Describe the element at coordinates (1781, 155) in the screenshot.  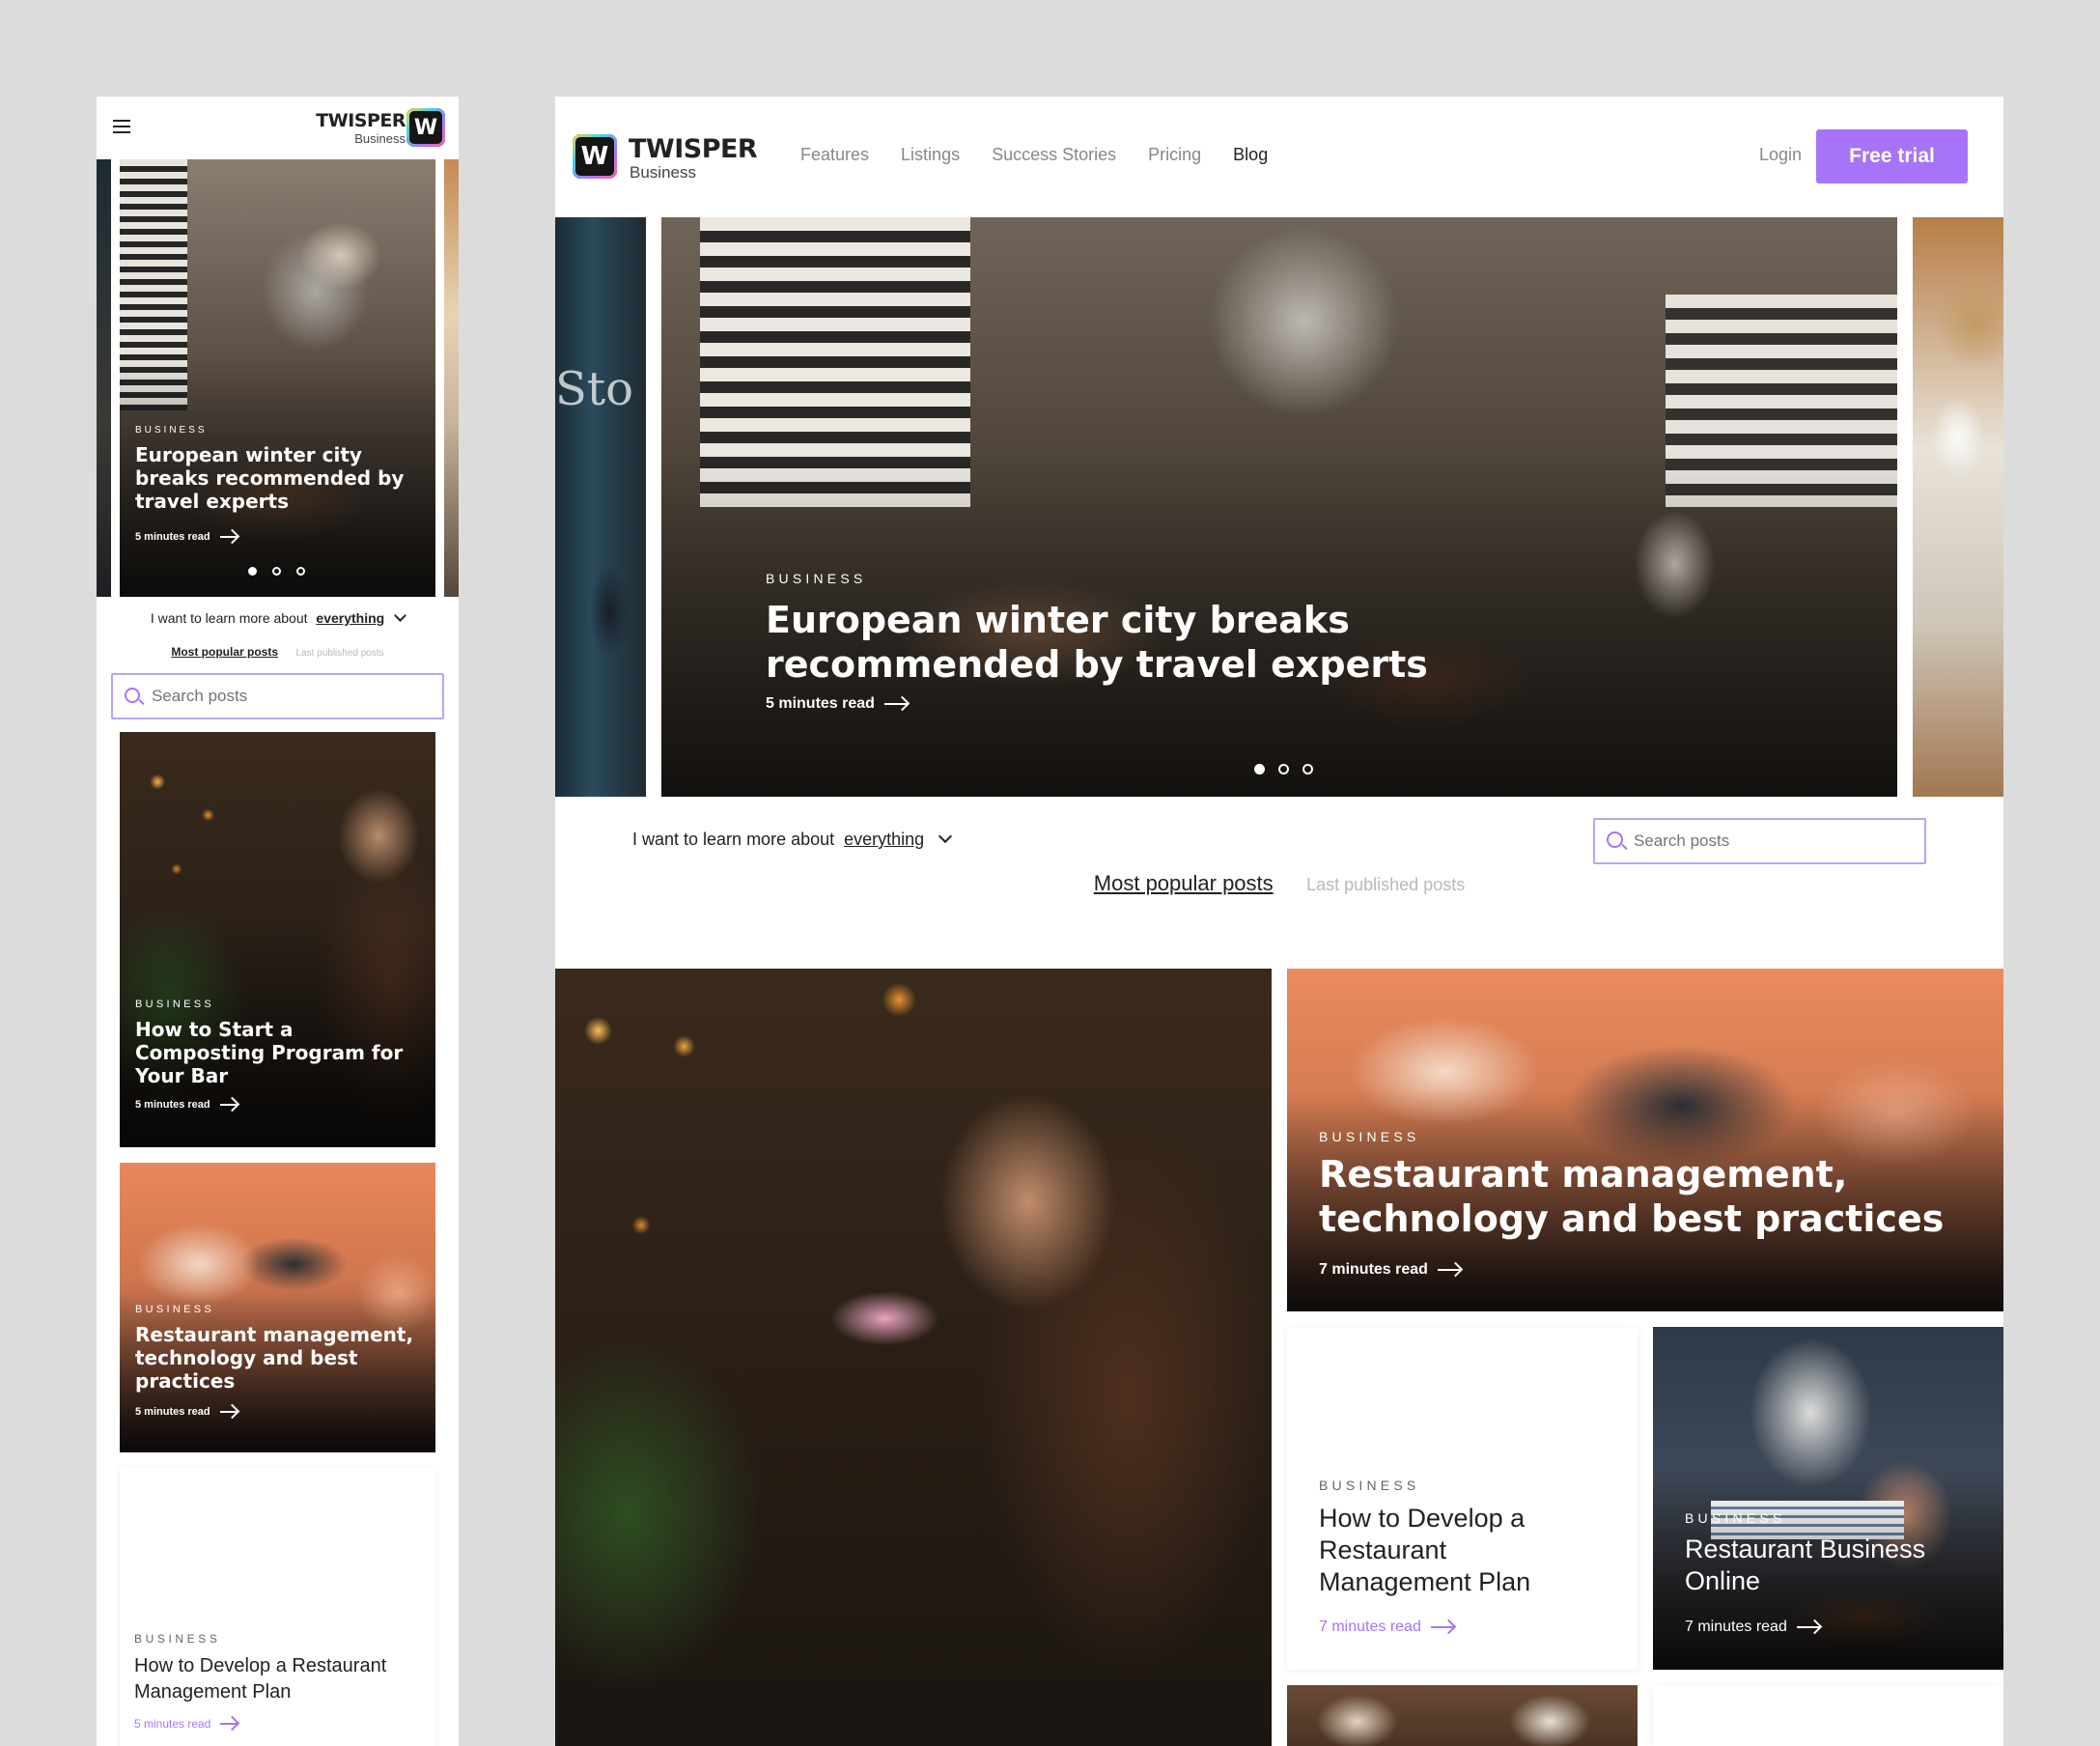
I see `login-link: Login` at that location.